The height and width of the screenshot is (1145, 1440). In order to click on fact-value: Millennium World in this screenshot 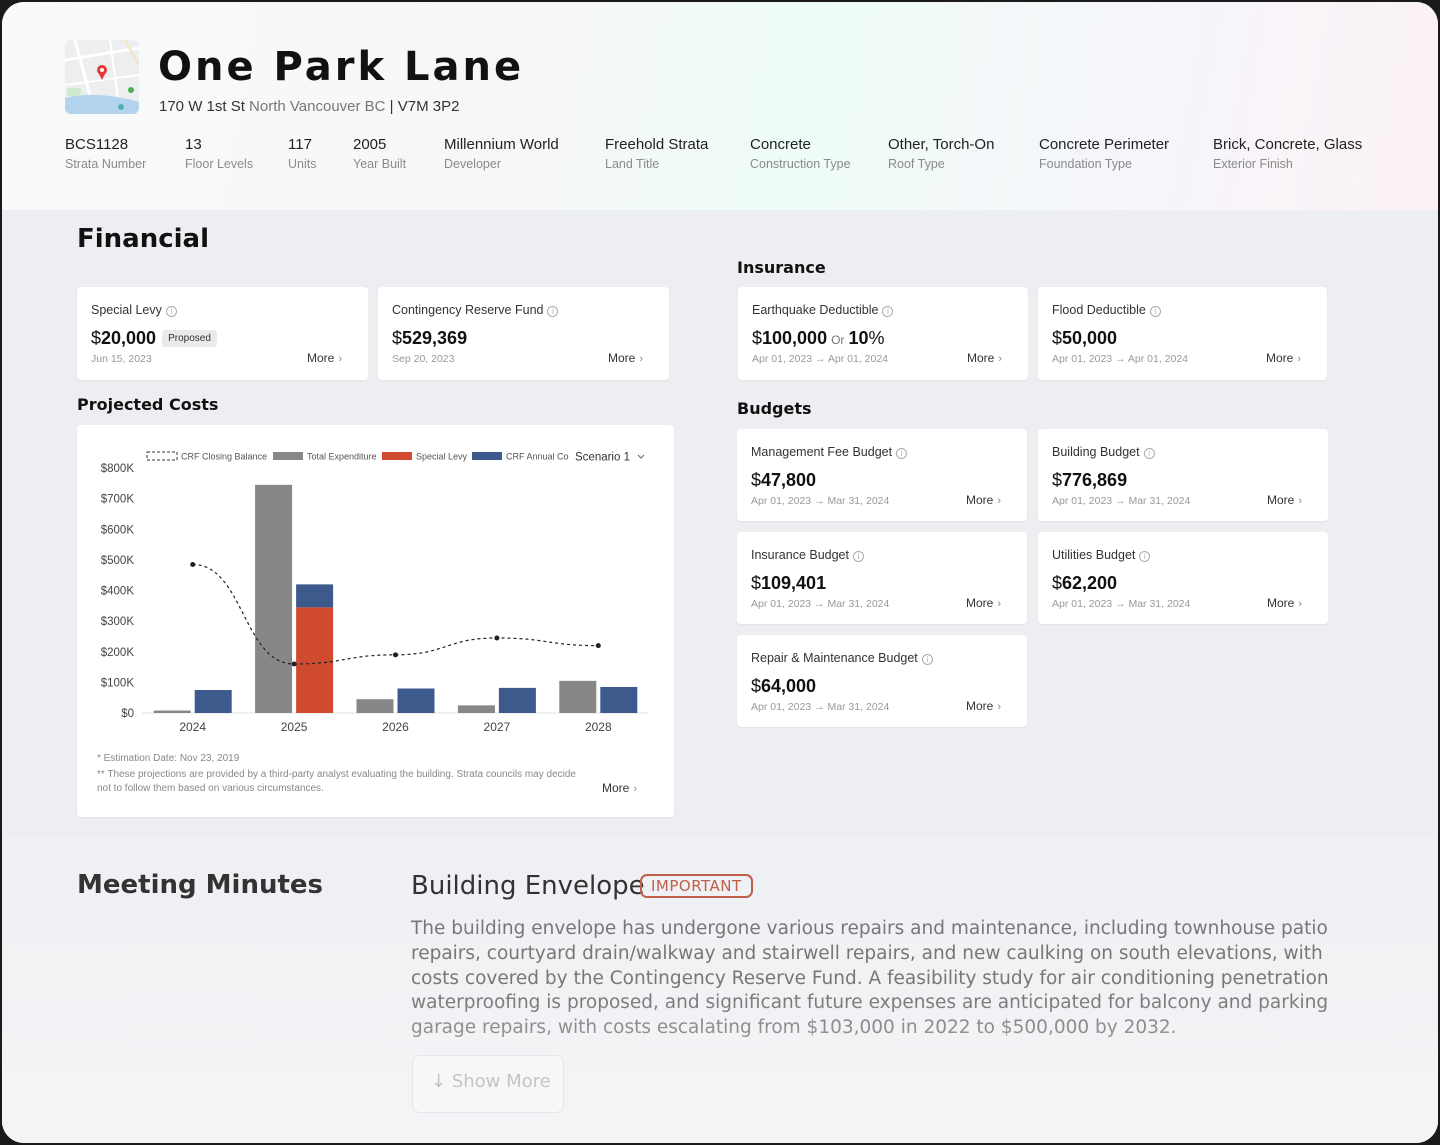, I will do `click(501, 144)`.